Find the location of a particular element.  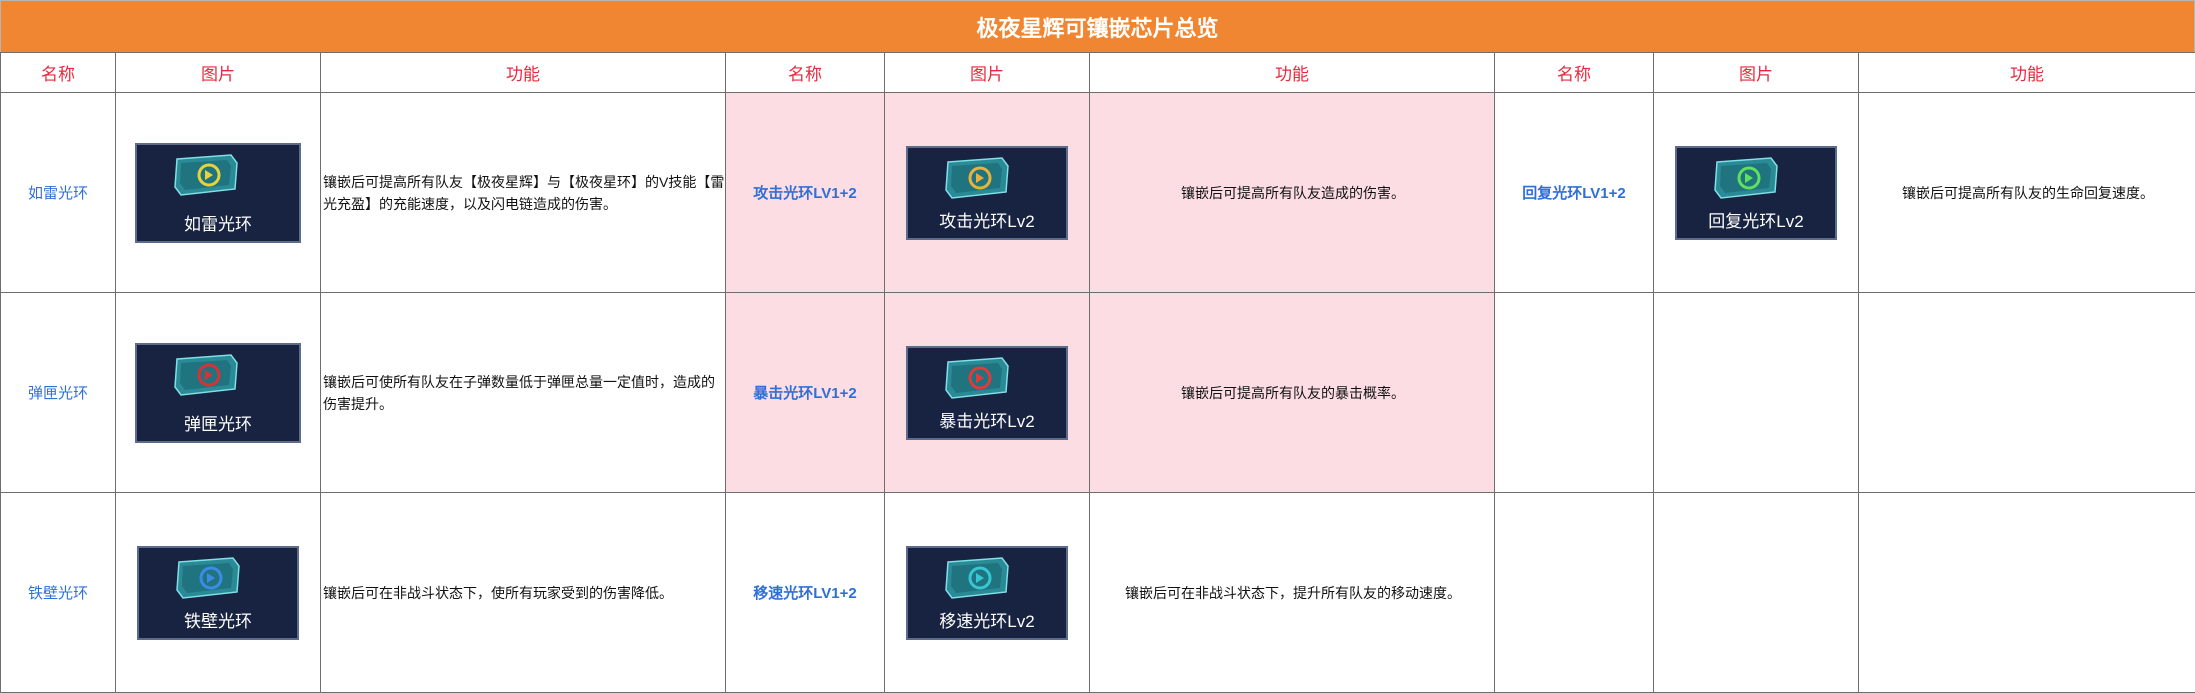

chip-image-cell: 弹匣光环 is located at coordinates (218, 392).